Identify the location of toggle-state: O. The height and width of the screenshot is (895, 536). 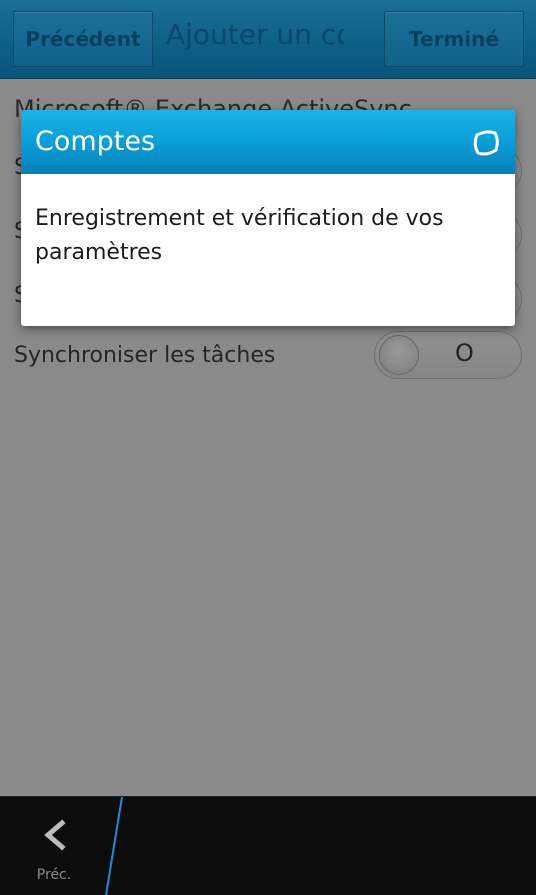
(464, 353).